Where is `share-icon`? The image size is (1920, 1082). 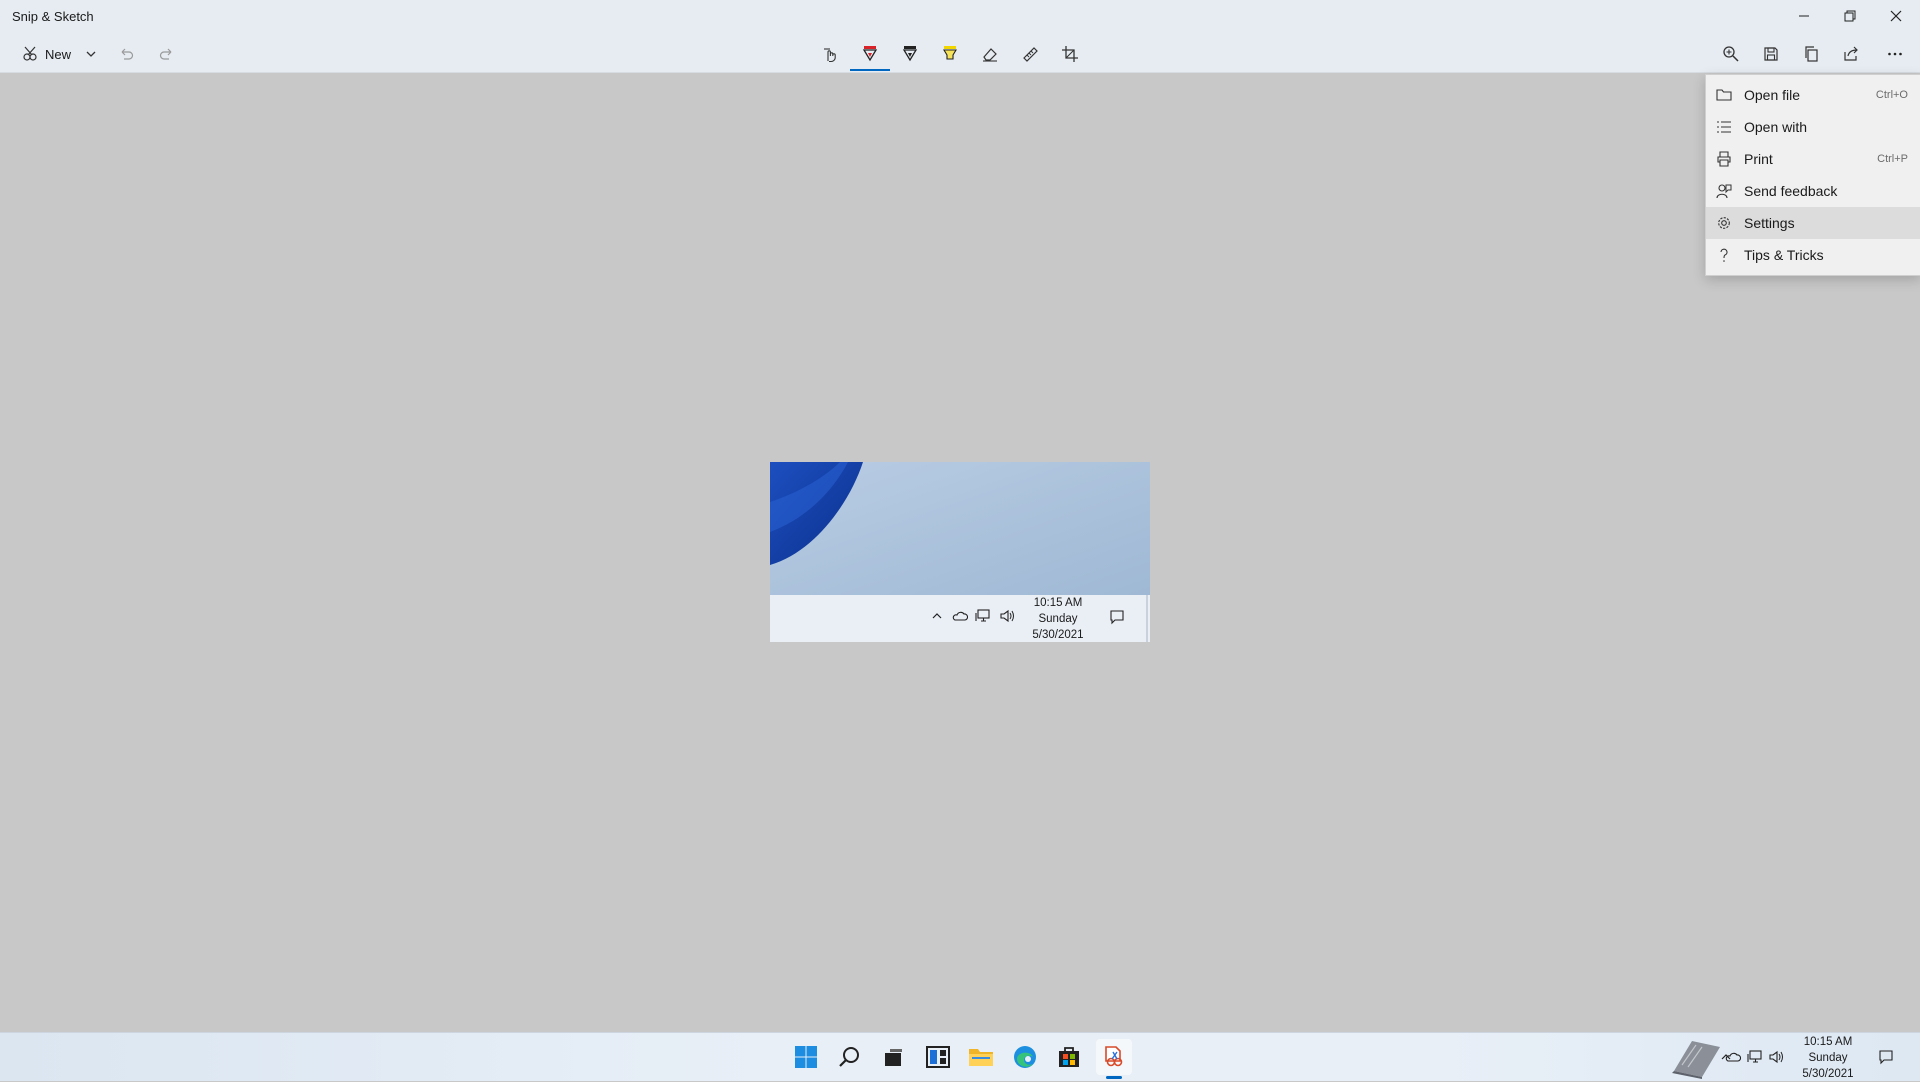
share-icon is located at coordinates (1851, 53).